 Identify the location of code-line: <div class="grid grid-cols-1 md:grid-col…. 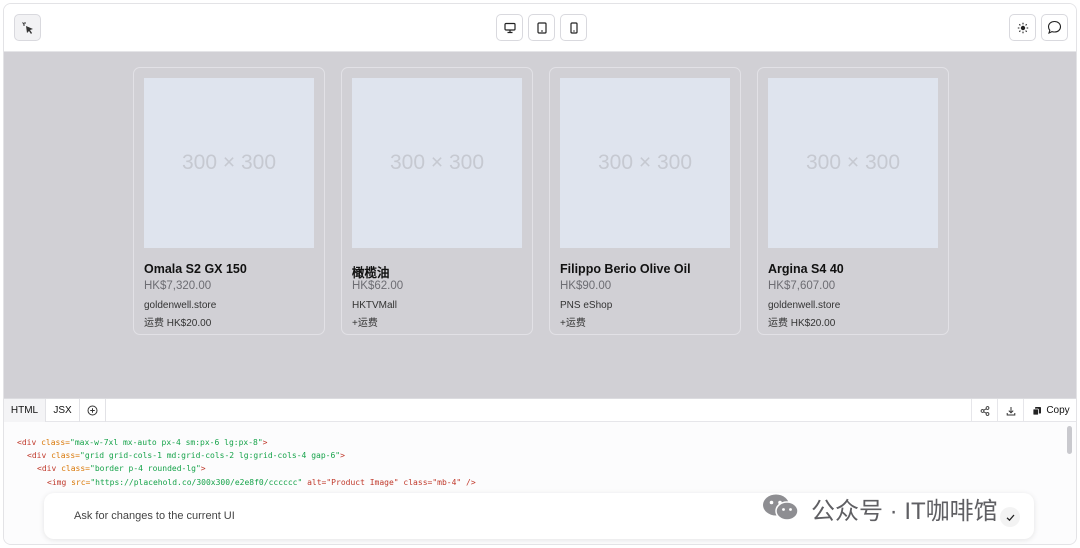
(186, 455).